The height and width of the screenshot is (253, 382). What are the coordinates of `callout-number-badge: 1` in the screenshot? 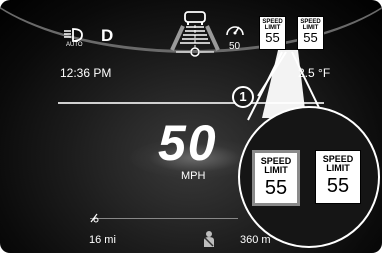 It's located at (243, 97).